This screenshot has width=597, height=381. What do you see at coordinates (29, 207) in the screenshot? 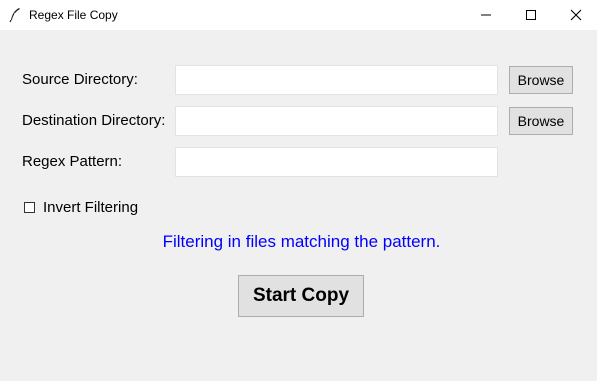
I see `invert-filtering-checkbox` at bounding box center [29, 207].